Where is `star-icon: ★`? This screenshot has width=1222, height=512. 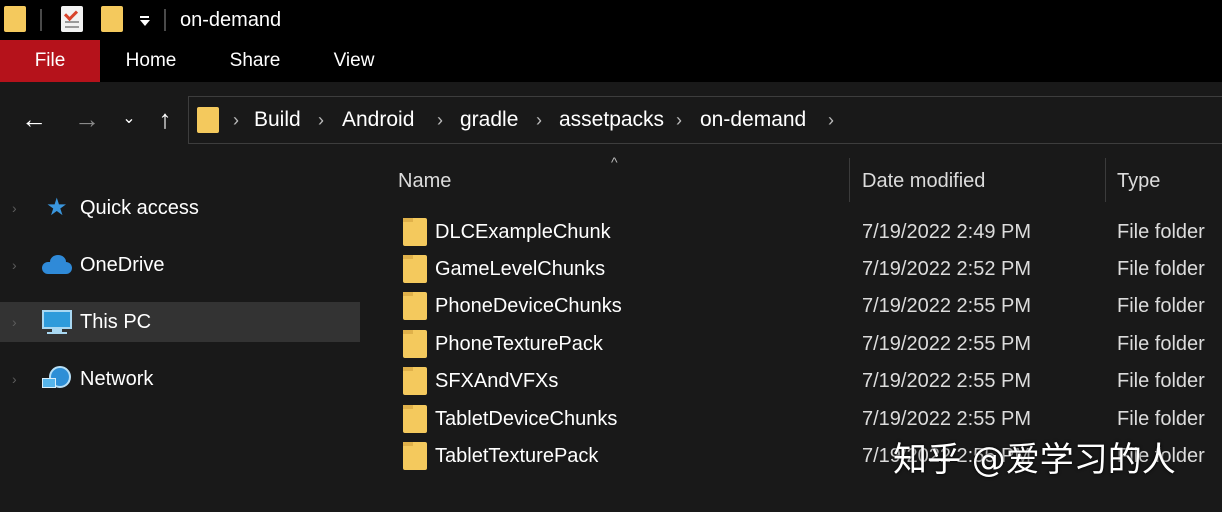 star-icon: ★ is located at coordinates (57, 207).